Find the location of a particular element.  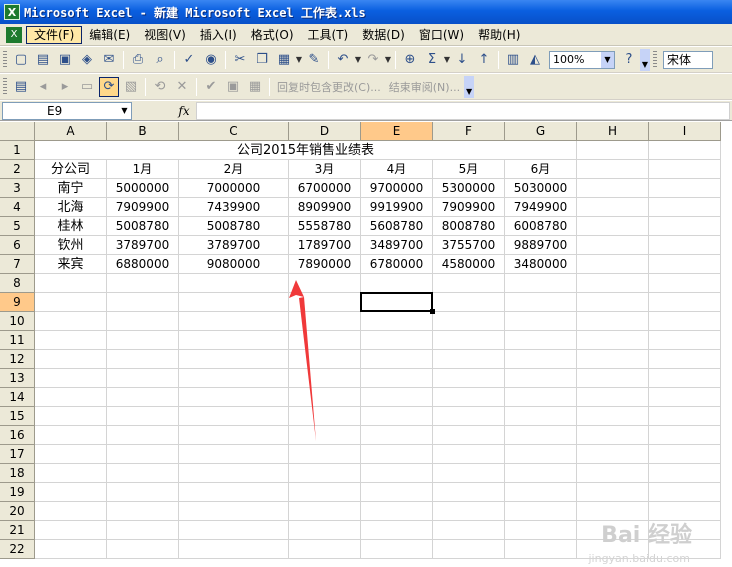

review-forward-icon: ▸ is located at coordinates (65, 87).